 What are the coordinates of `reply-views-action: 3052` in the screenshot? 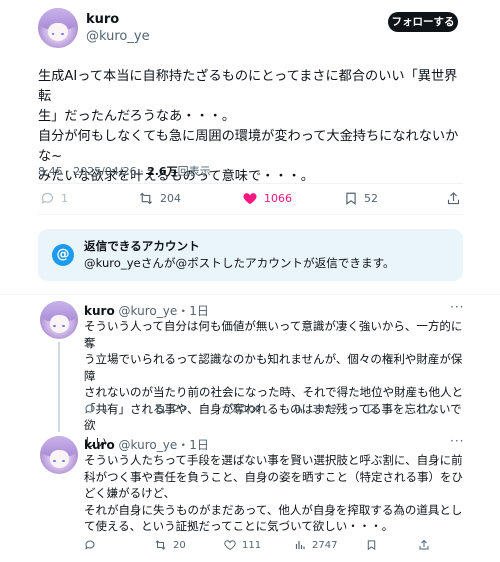 It's located at (315, 409).